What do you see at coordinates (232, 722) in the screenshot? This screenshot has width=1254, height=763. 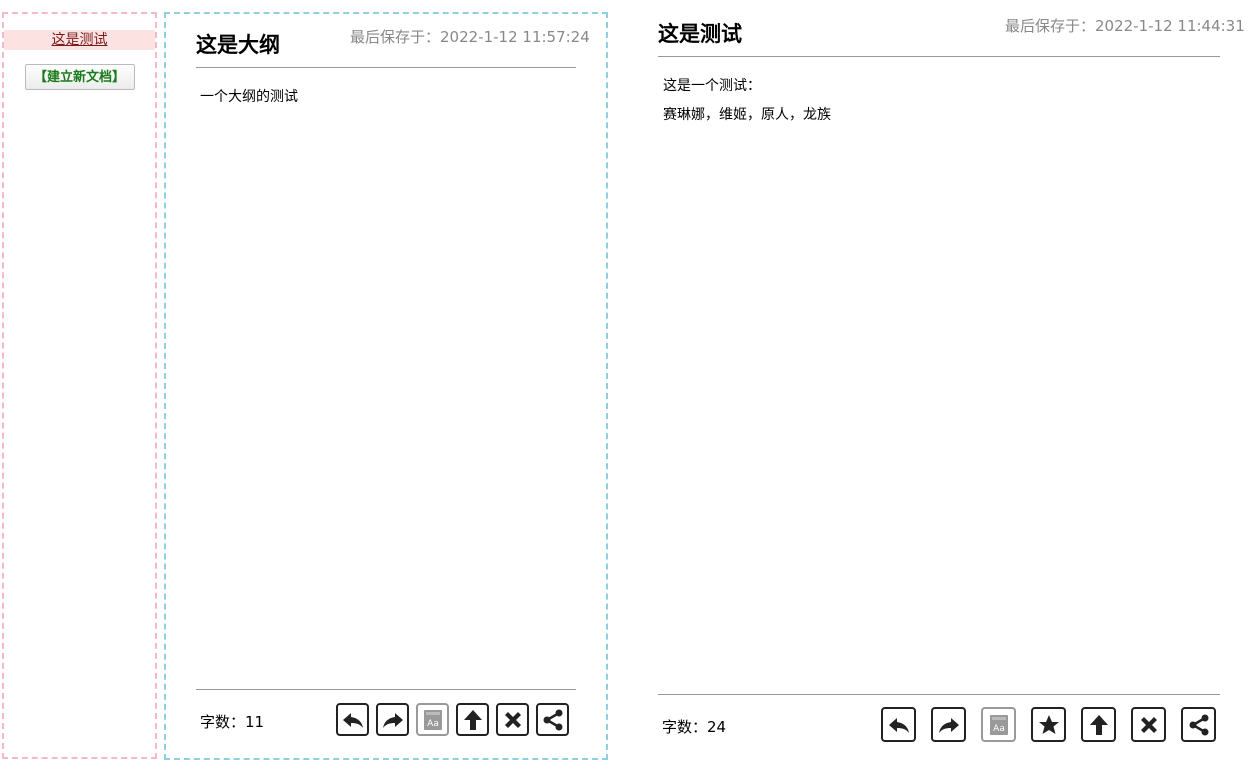 I see `outline-word-count: 字数：11` at bounding box center [232, 722].